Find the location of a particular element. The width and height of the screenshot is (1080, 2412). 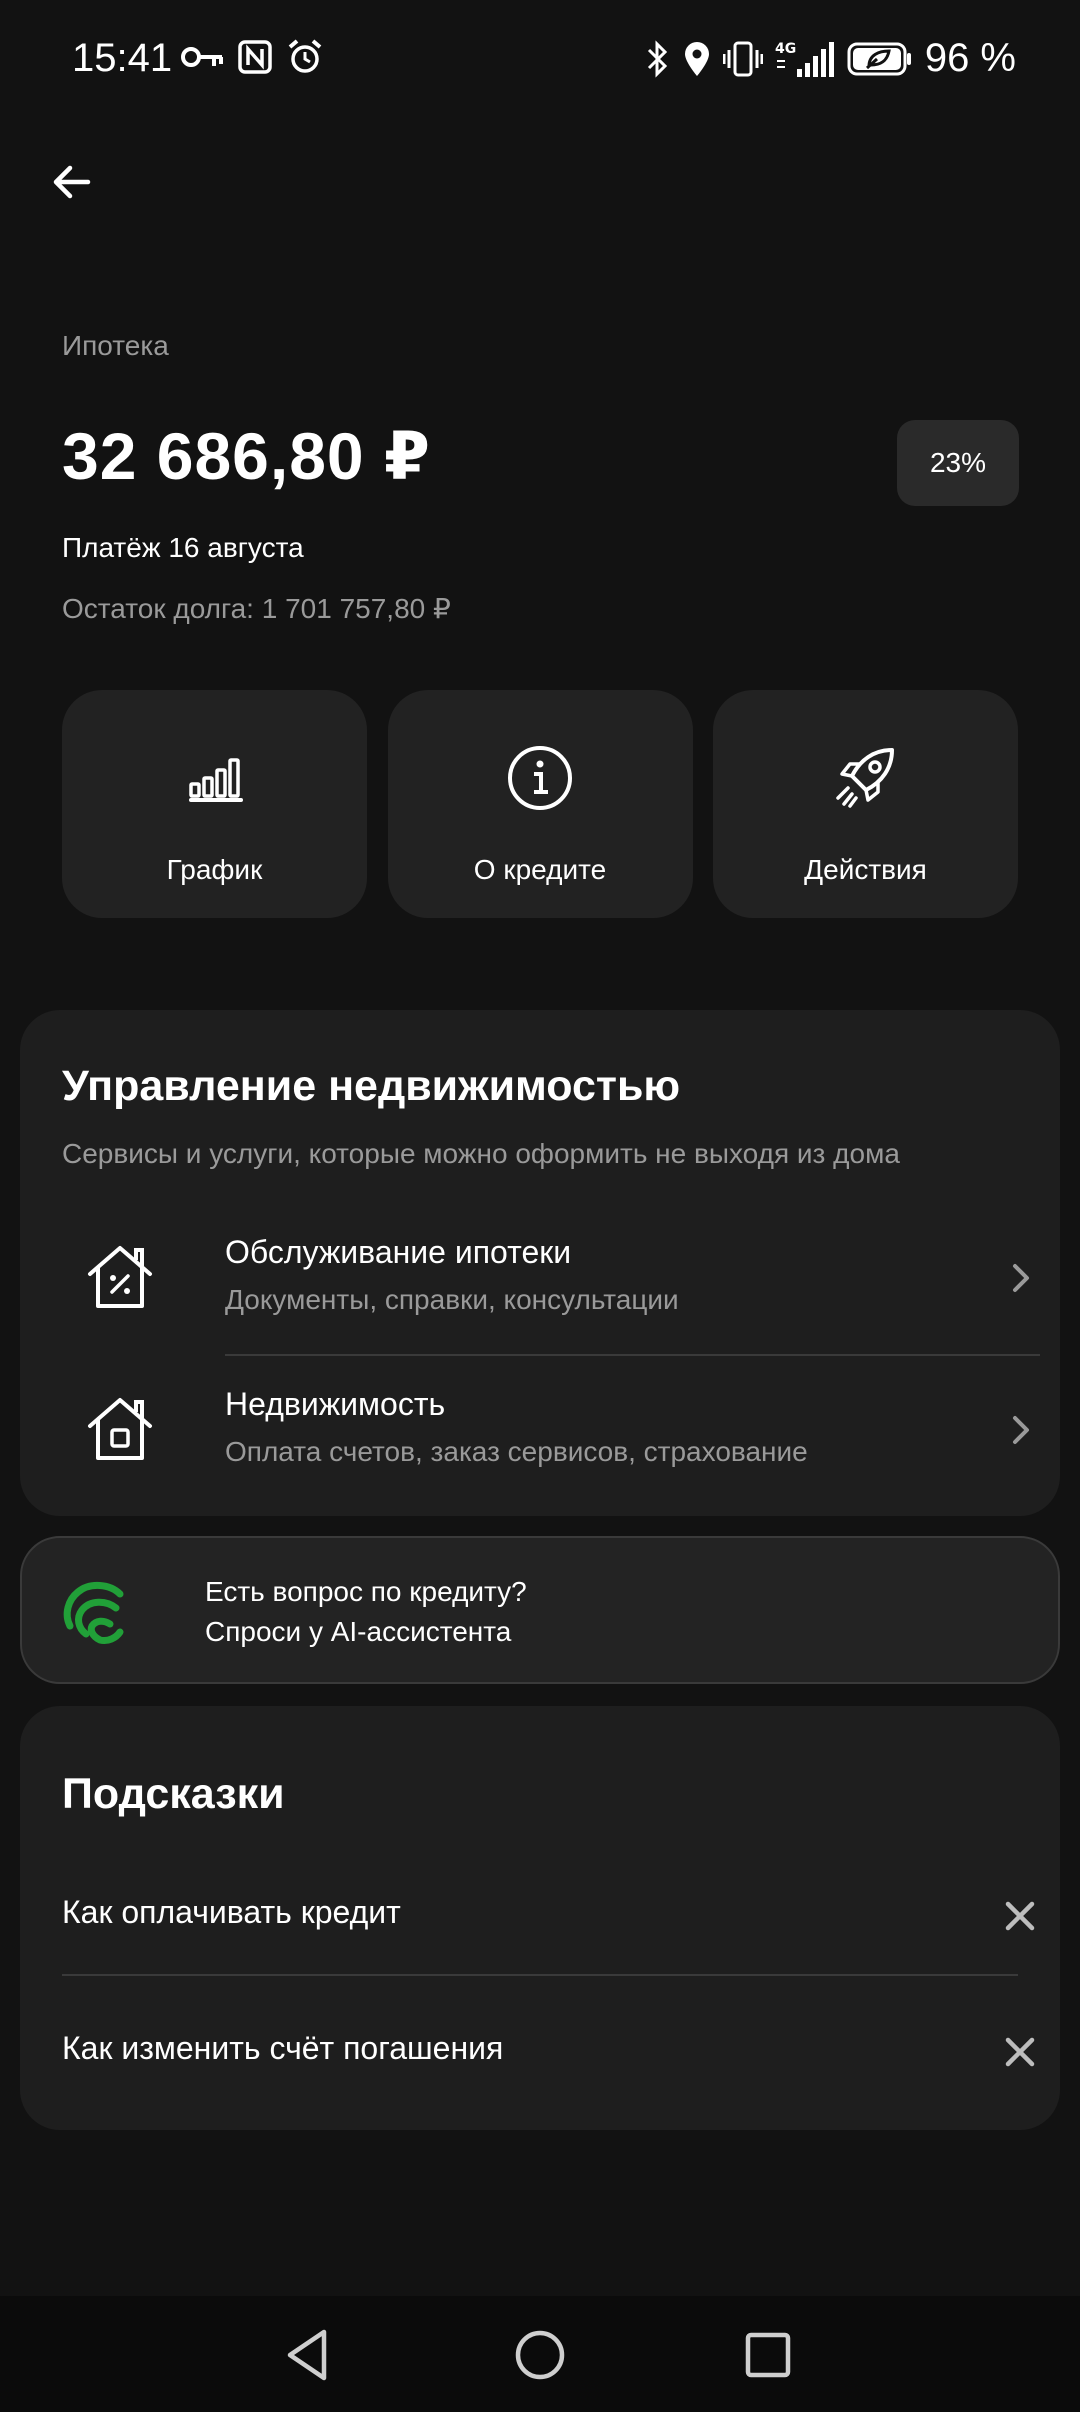

location-icon is located at coordinates (697, 59).